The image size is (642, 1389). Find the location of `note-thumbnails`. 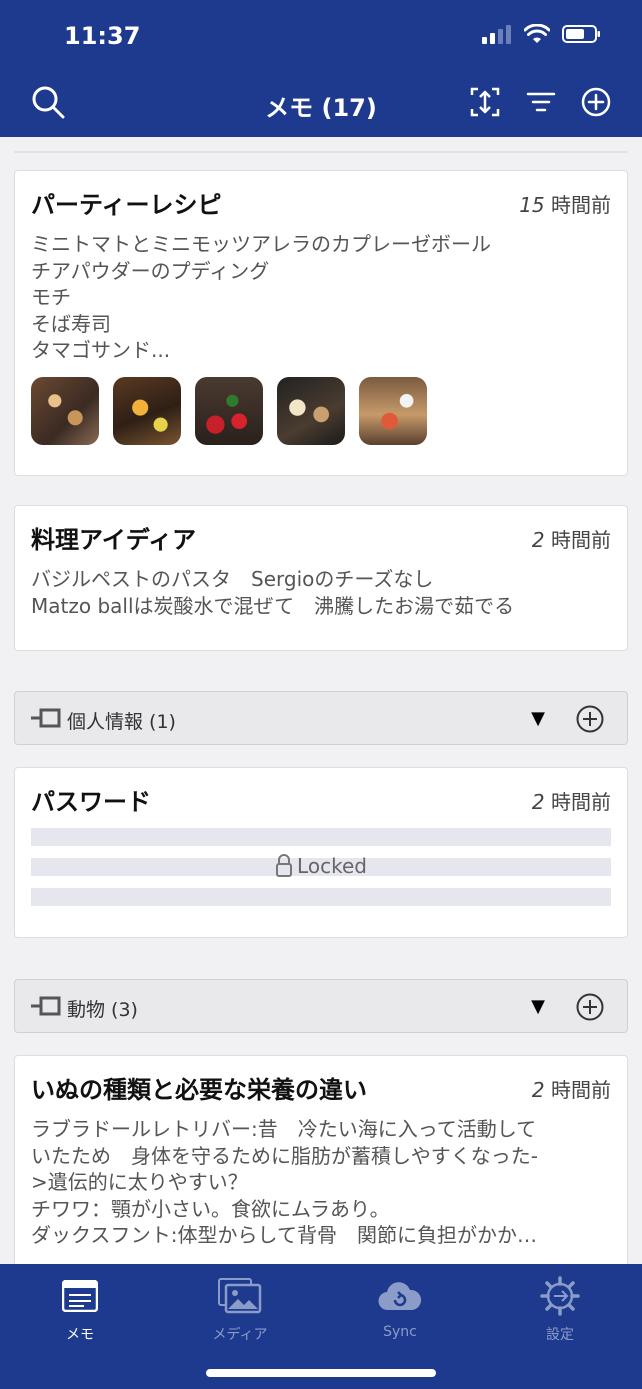

note-thumbnails is located at coordinates (229, 411).